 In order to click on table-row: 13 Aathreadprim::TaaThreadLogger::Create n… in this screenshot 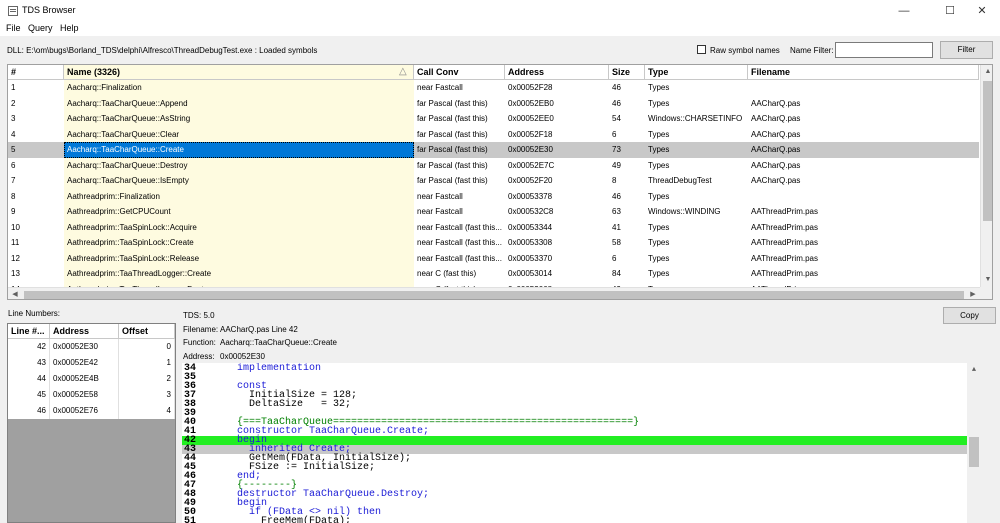, I will do `click(493, 274)`.